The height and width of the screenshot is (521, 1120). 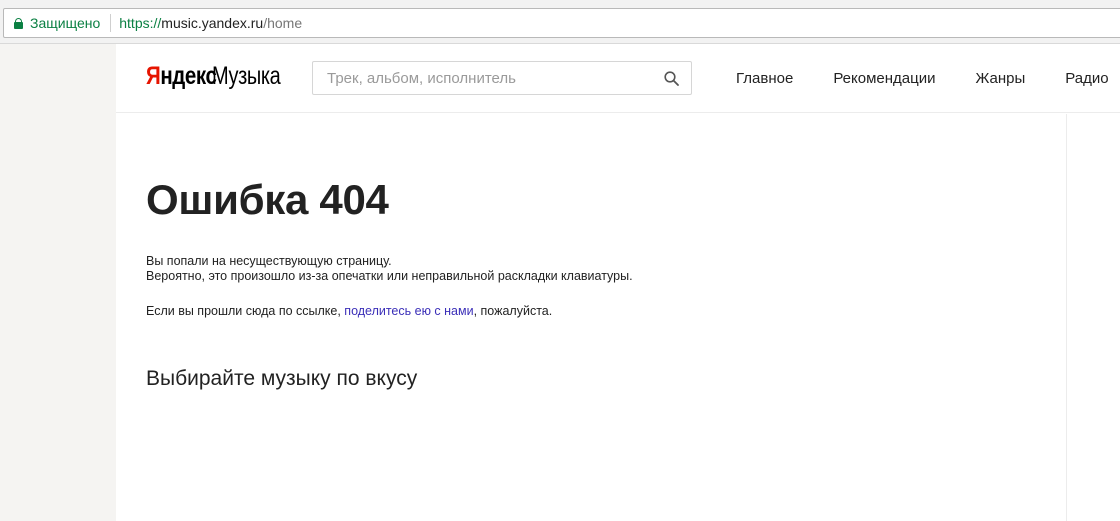 What do you see at coordinates (65, 23) in the screenshot?
I see `secure-label: Защищено` at bounding box center [65, 23].